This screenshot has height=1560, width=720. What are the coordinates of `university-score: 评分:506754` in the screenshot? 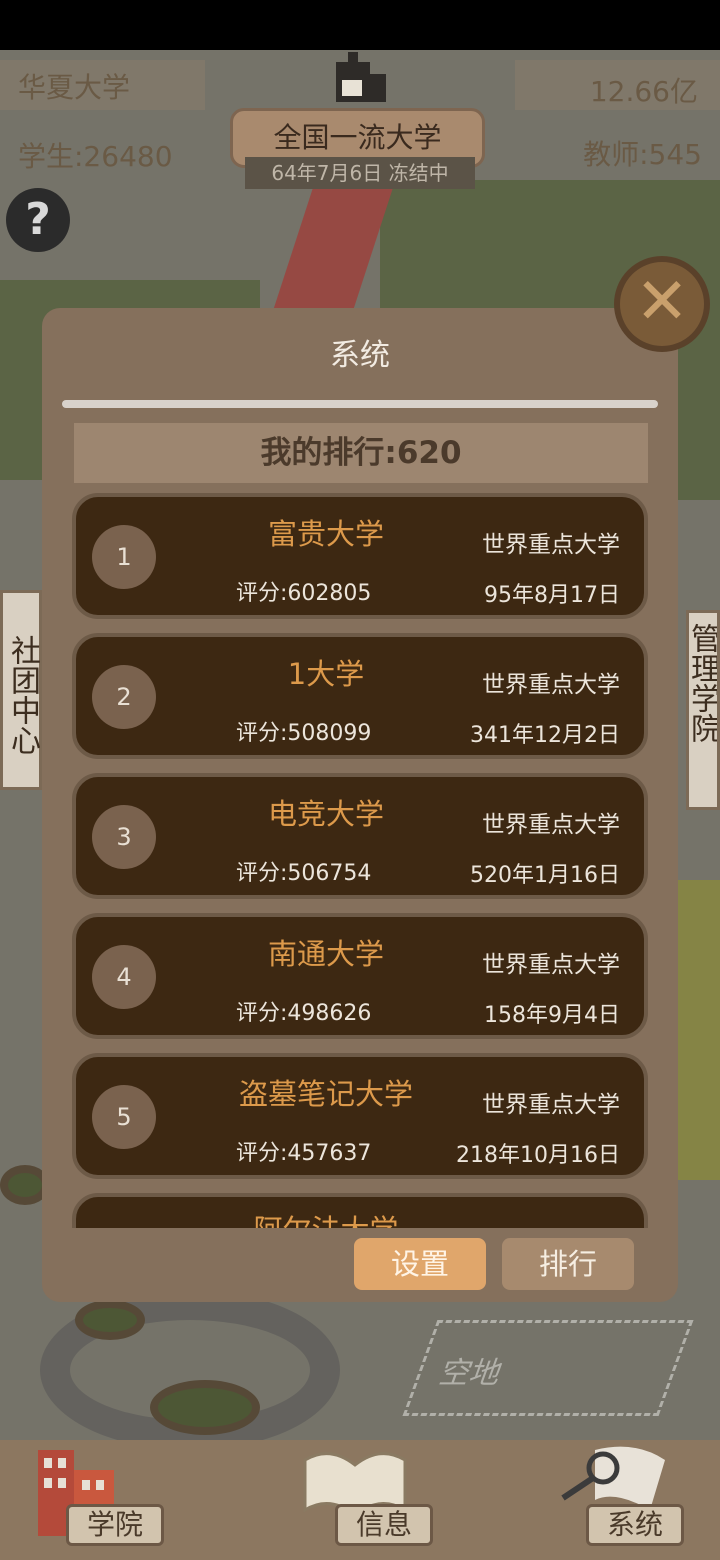 It's located at (304, 873).